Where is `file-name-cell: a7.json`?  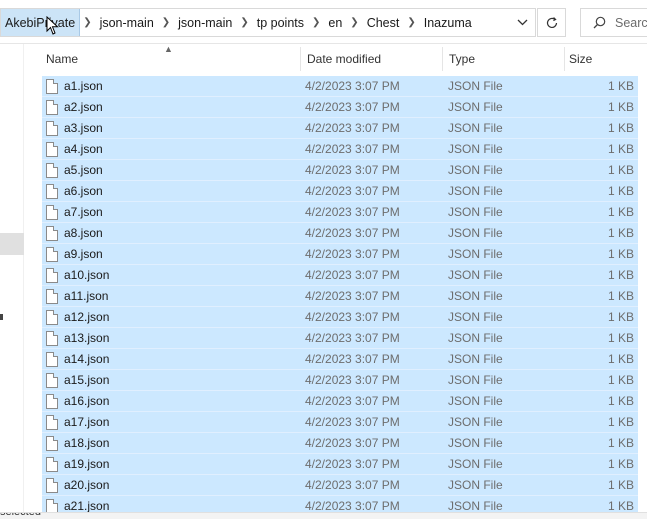
file-name-cell: a7.json is located at coordinates (74, 212).